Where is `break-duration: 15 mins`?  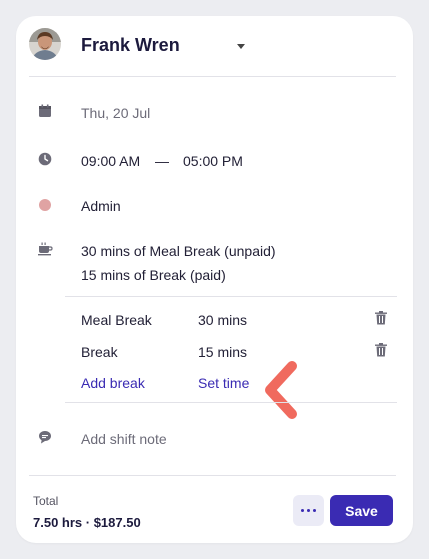 break-duration: 15 mins is located at coordinates (222, 352).